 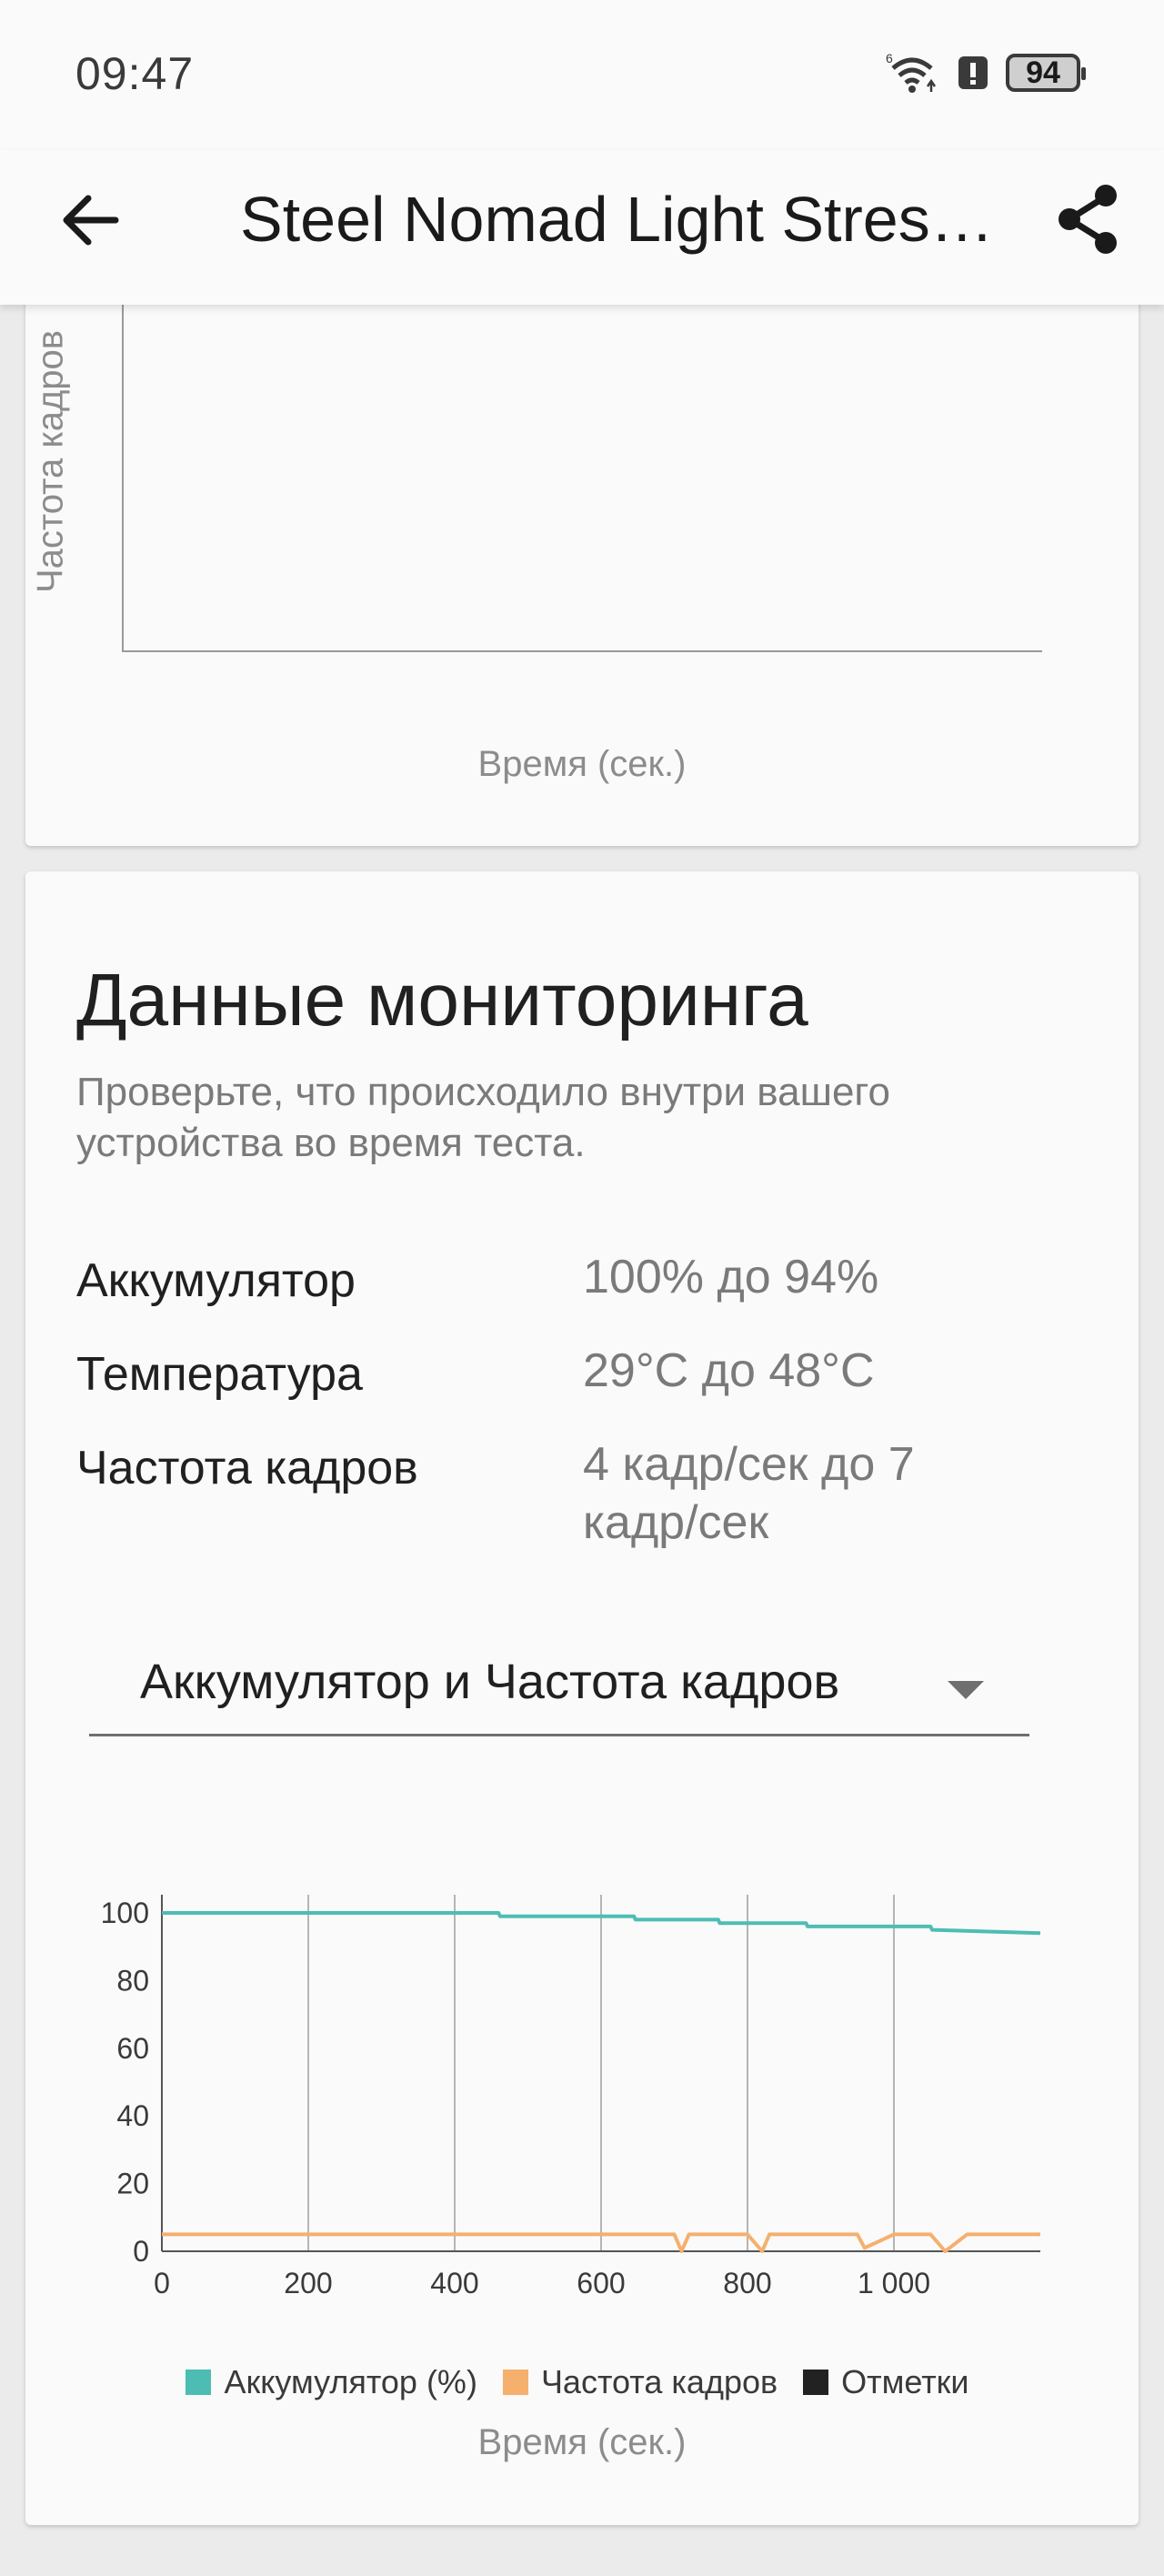 What do you see at coordinates (490, 1682) in the screenshot?
I see `dropdown-selected-value: Аккумулятор и Частота кадров` at bounding box center [490, 1682].